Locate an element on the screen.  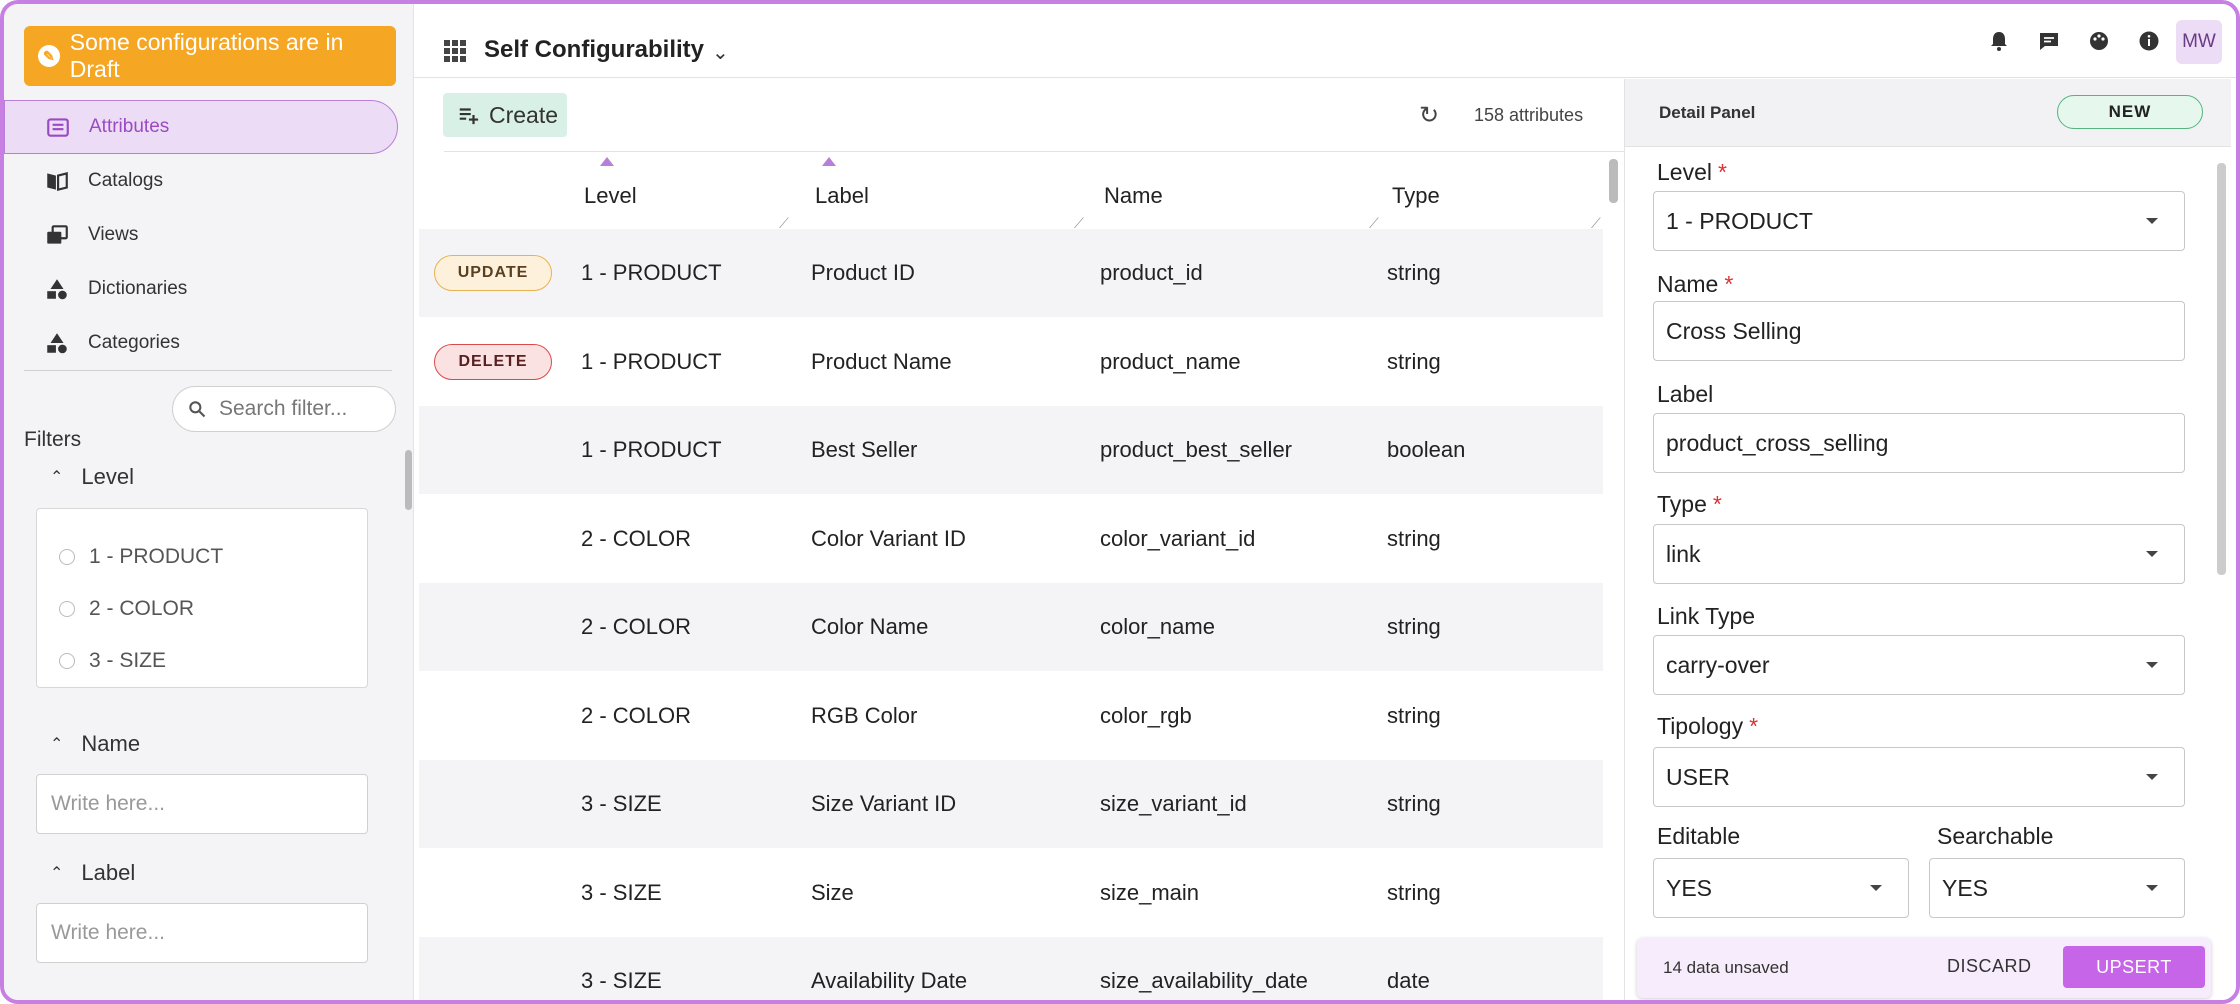
create-button: Create is located at coordinates (505, 115).